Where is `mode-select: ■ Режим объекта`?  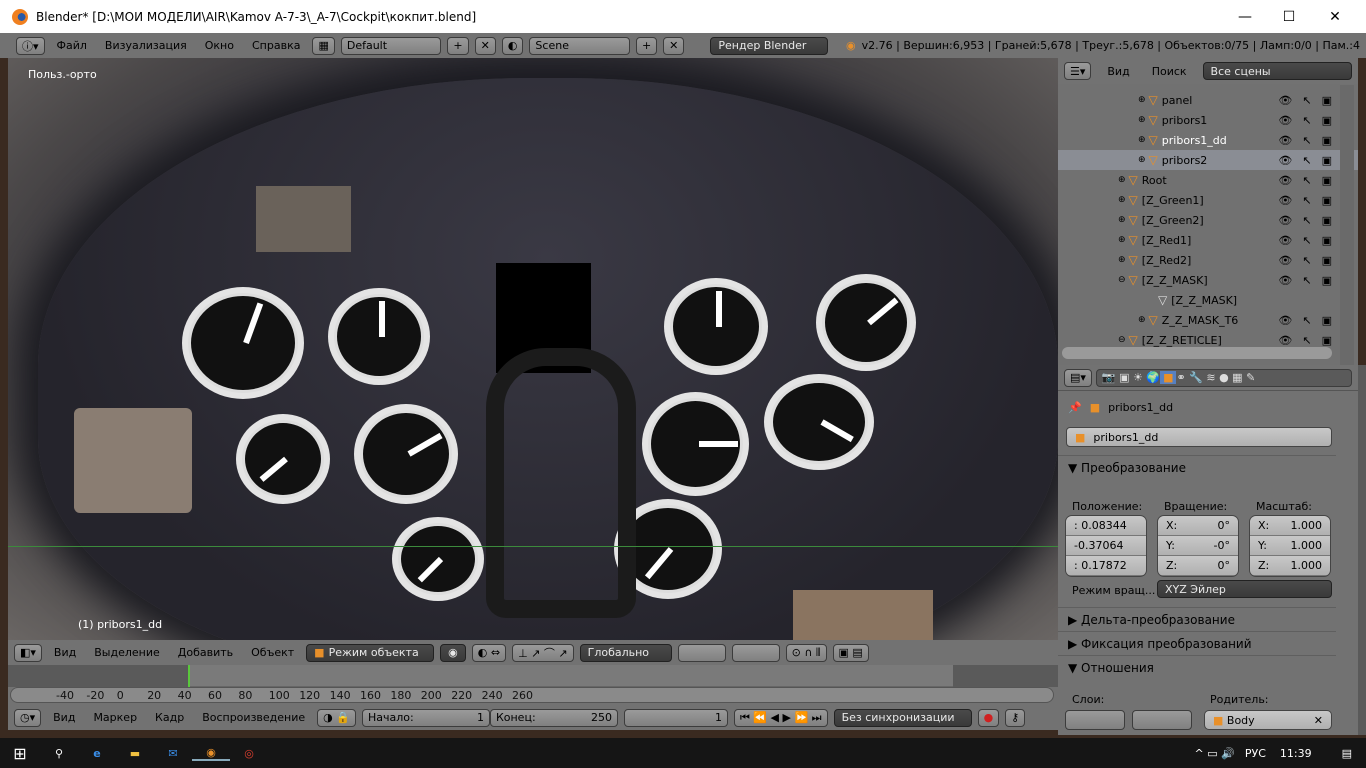
mode-select: ■ Режим объекта is located at coordinates (370, 652).